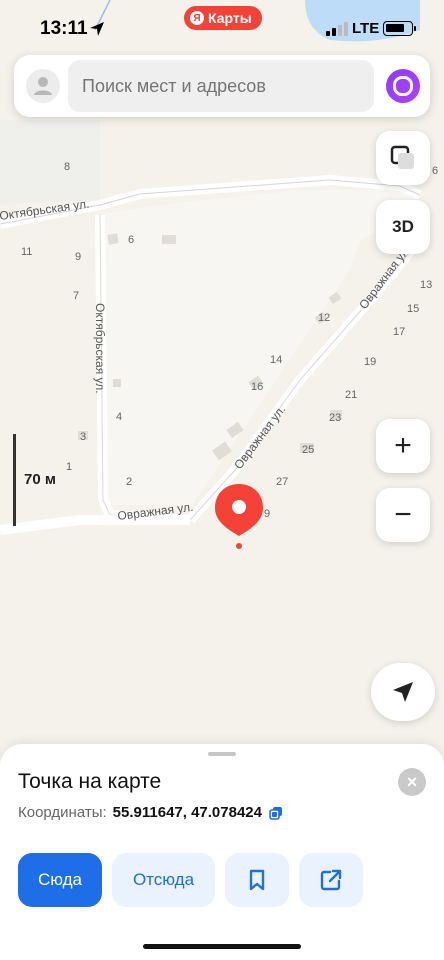 This screenshot has width=444, height=960. I want to click on share-button, so click(331, 880).